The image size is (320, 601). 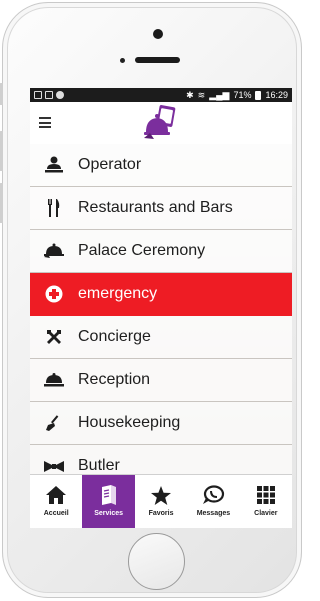 I want to click on service-label: Butler, so click(x=99, y=465).